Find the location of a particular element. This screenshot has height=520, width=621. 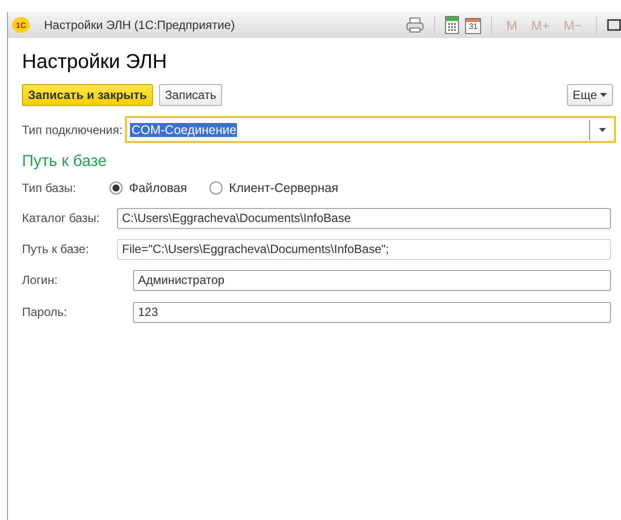

more-button: Еще is located at coordinates (589, 95).